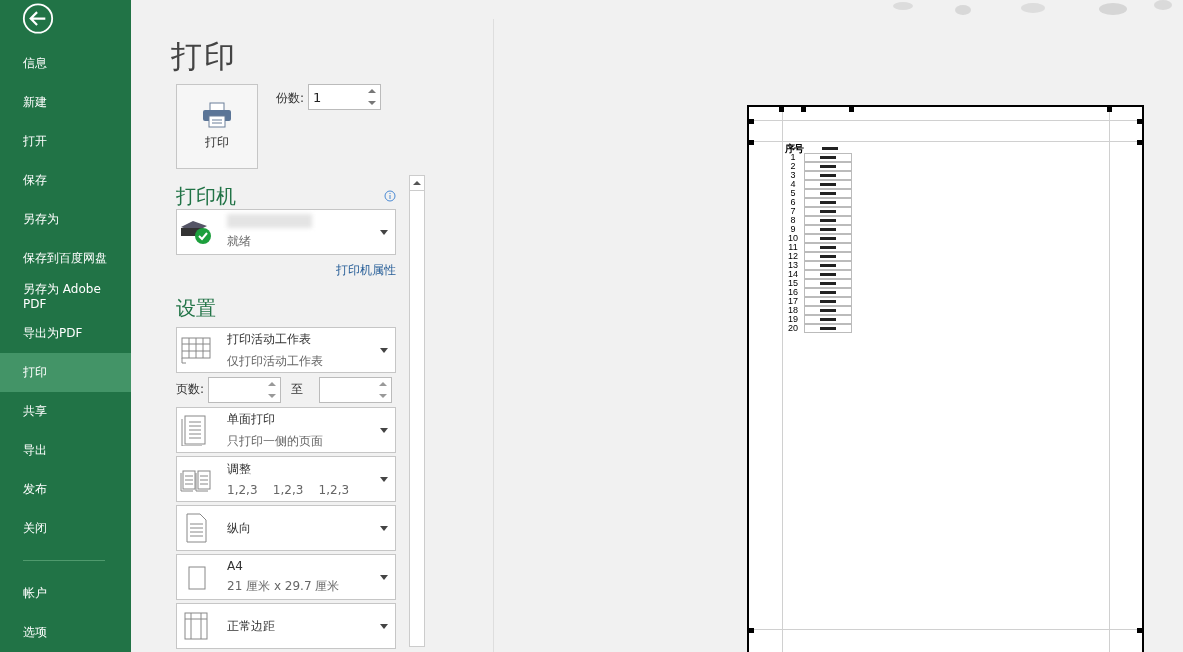 The image size is (1183, 652). What do you see at coordinates (286, 528) in the screenshot?
I see `setting-dropdown: 纵向` at bounding box center [286, 528].